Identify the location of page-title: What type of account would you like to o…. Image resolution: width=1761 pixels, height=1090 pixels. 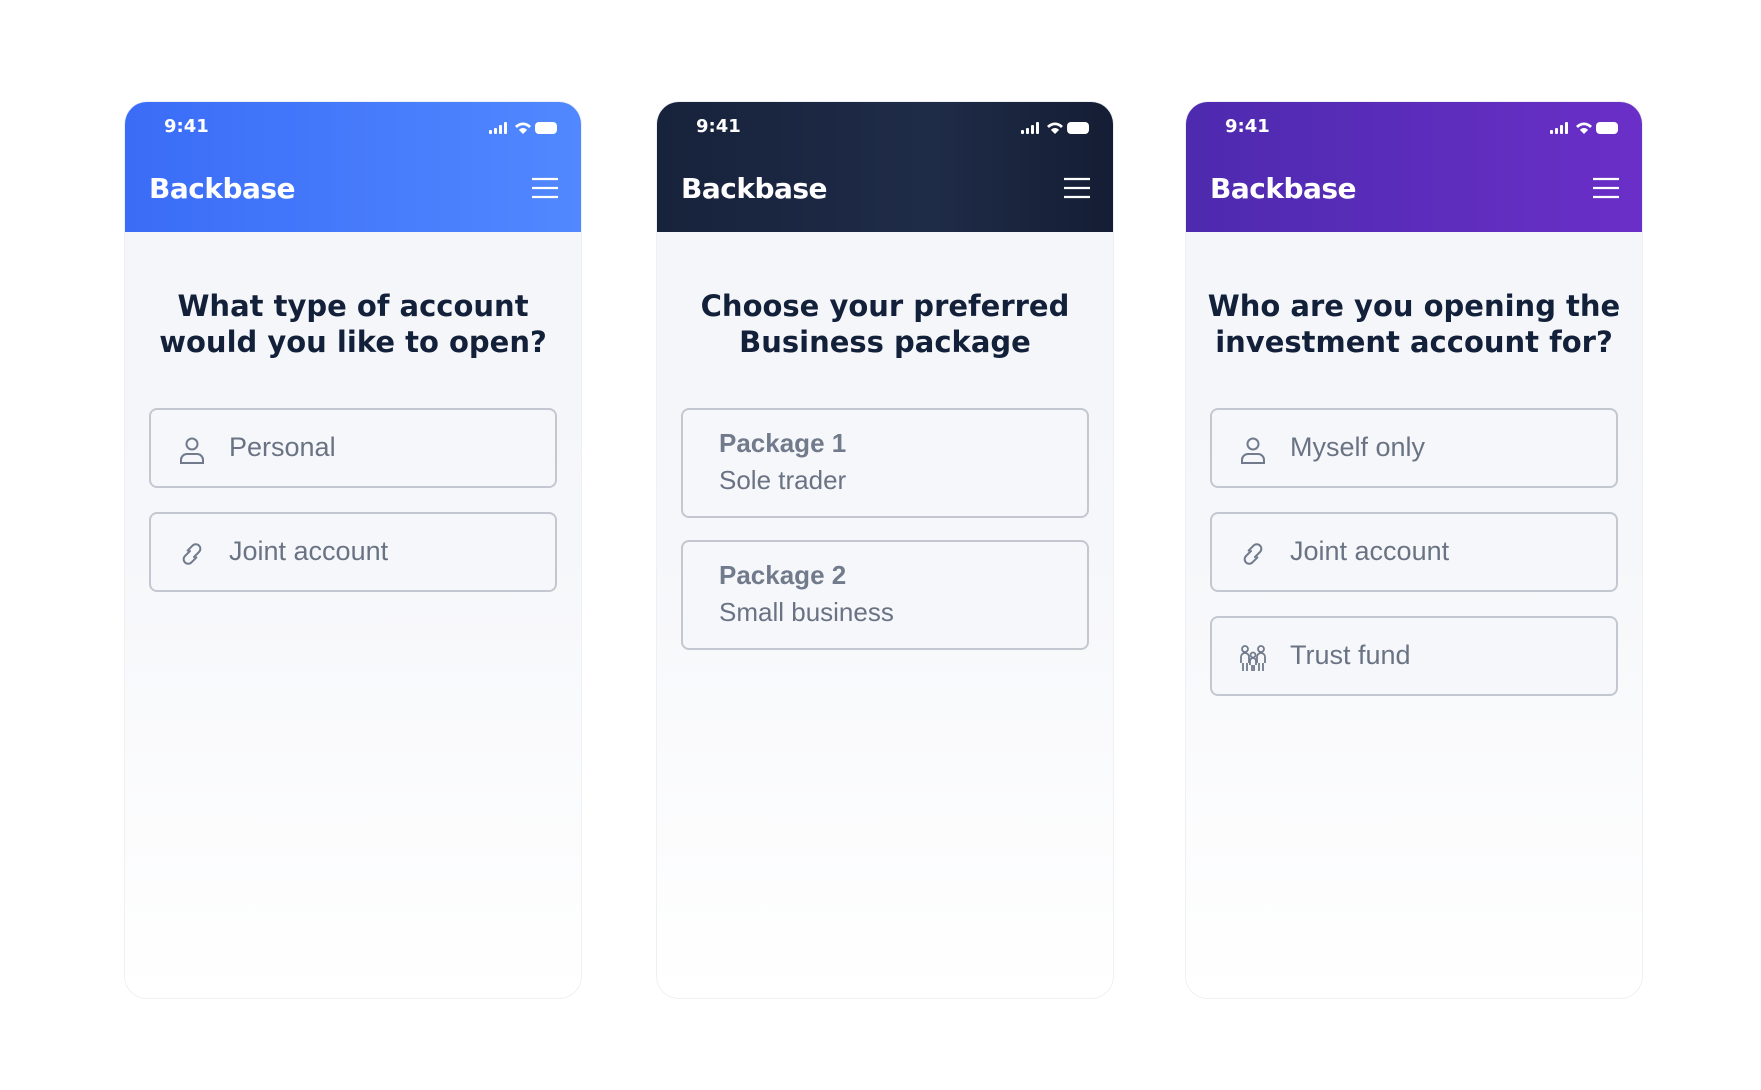
(353, 324).